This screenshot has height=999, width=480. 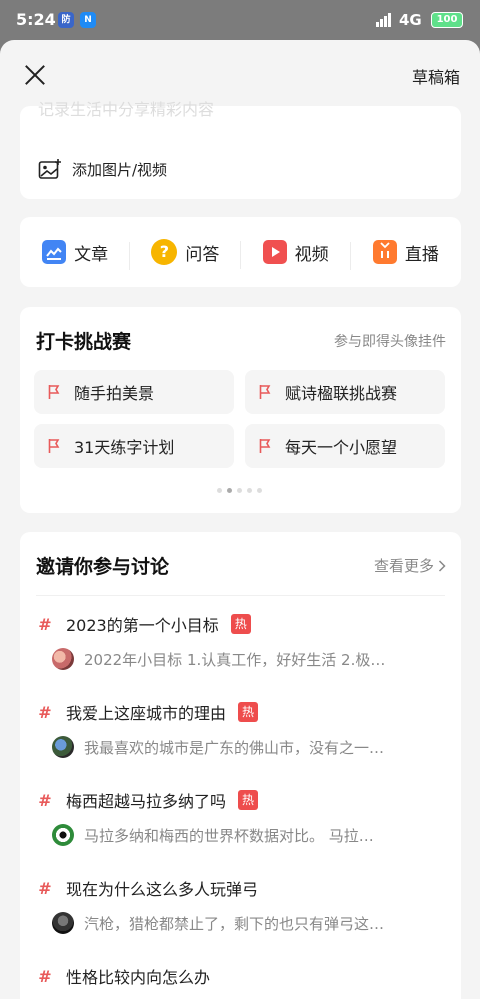 What do you see at coordinates (114, 393) in the screenshot?
I see `challenge-chip-label: 随手拍美景` at bounding box center [114, 393].